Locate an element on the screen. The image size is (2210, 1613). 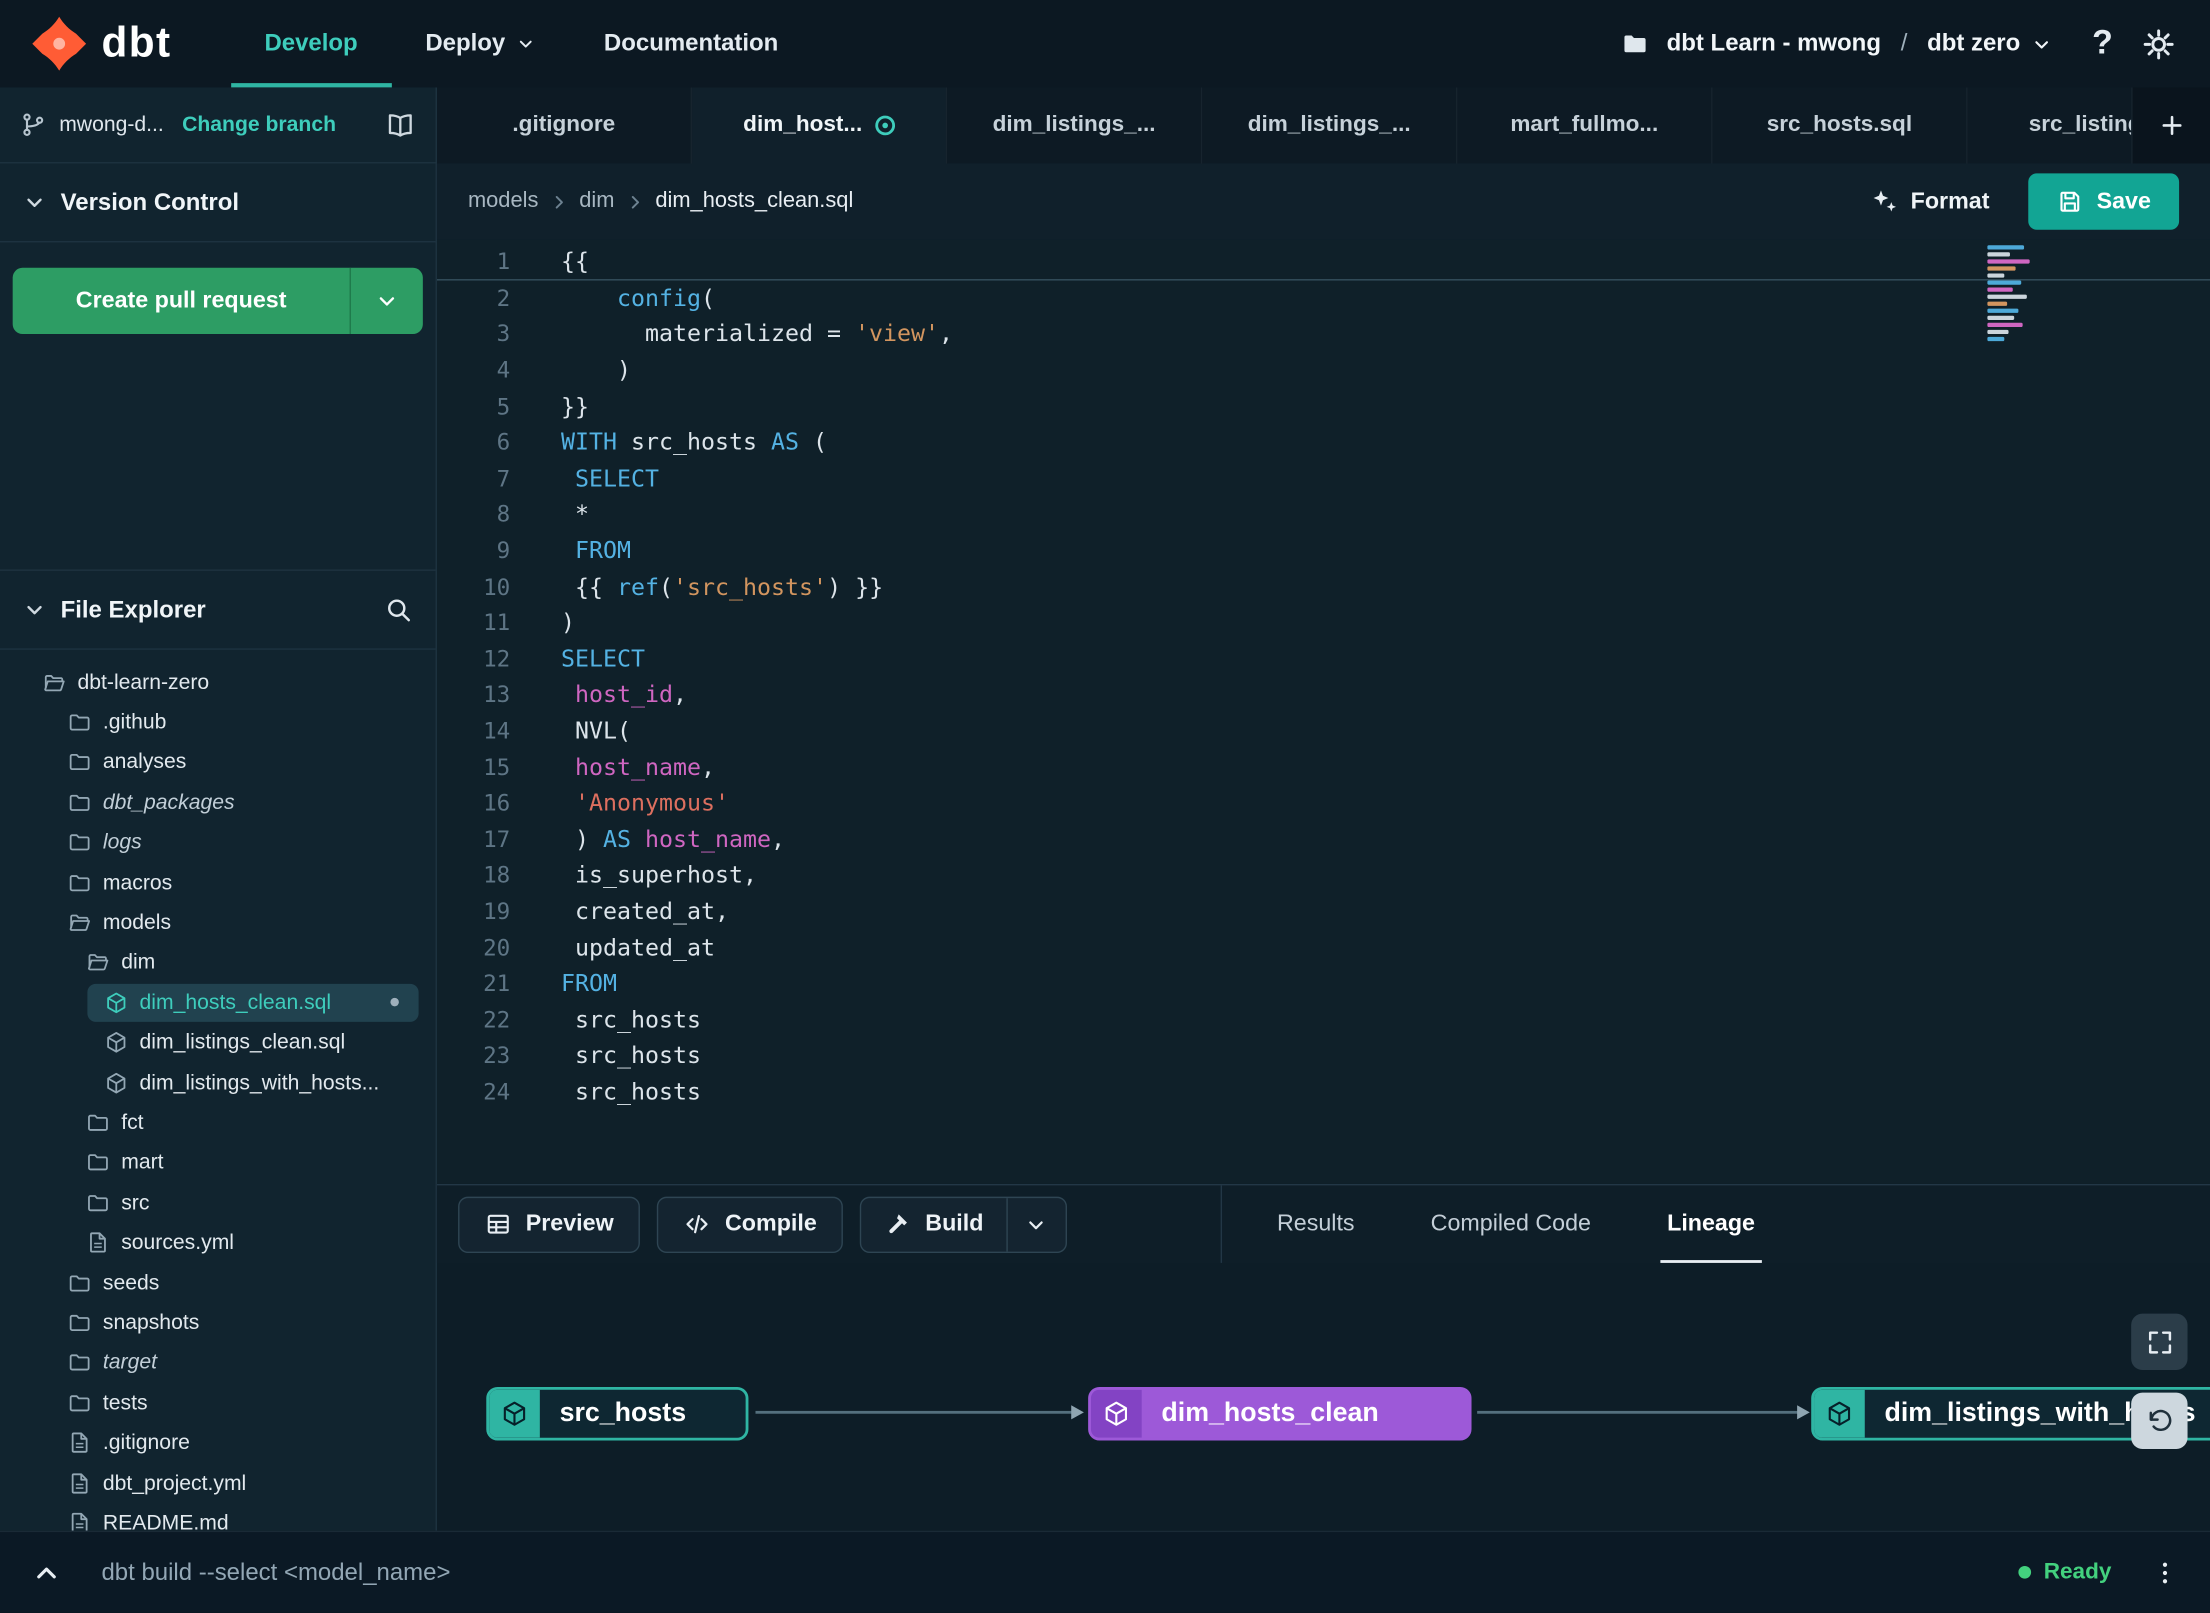
file-tree-item-dim: dim is located at coordinates (218, 963).